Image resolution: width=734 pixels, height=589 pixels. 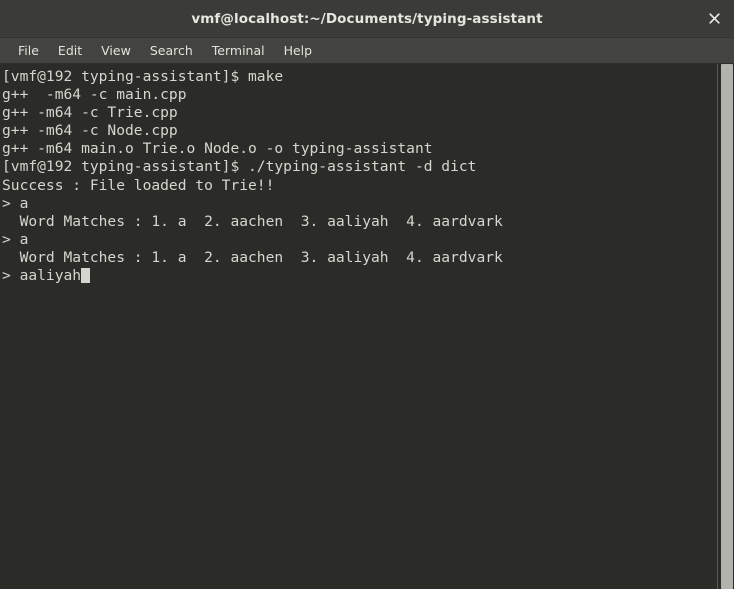 What do you see at coordinates (90, 113) in the screenshot?
I see `terminal-line: g++ -m64 -c Trie.cpp` at bounding box center [90, 113].